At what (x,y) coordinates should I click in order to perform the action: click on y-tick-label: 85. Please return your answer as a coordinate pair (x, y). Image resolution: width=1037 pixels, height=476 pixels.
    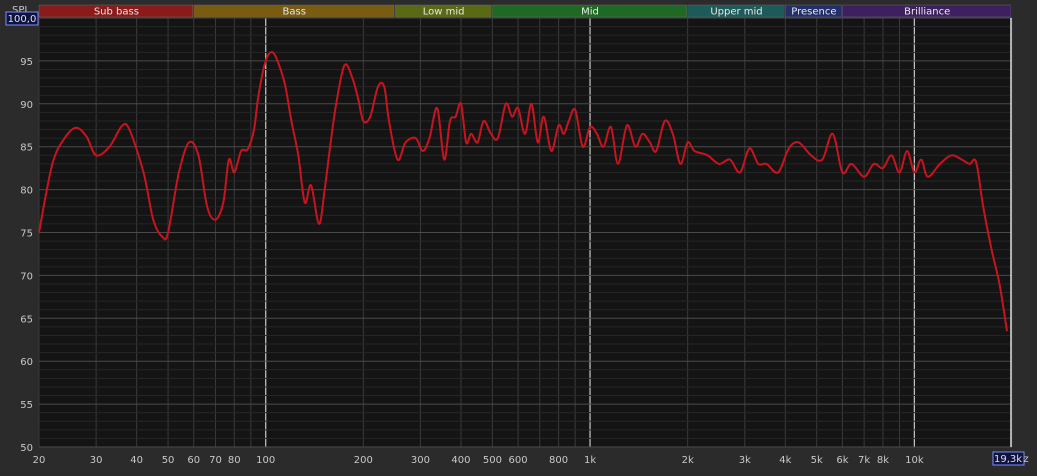
    Looking at the image, I should click on (26, 148).